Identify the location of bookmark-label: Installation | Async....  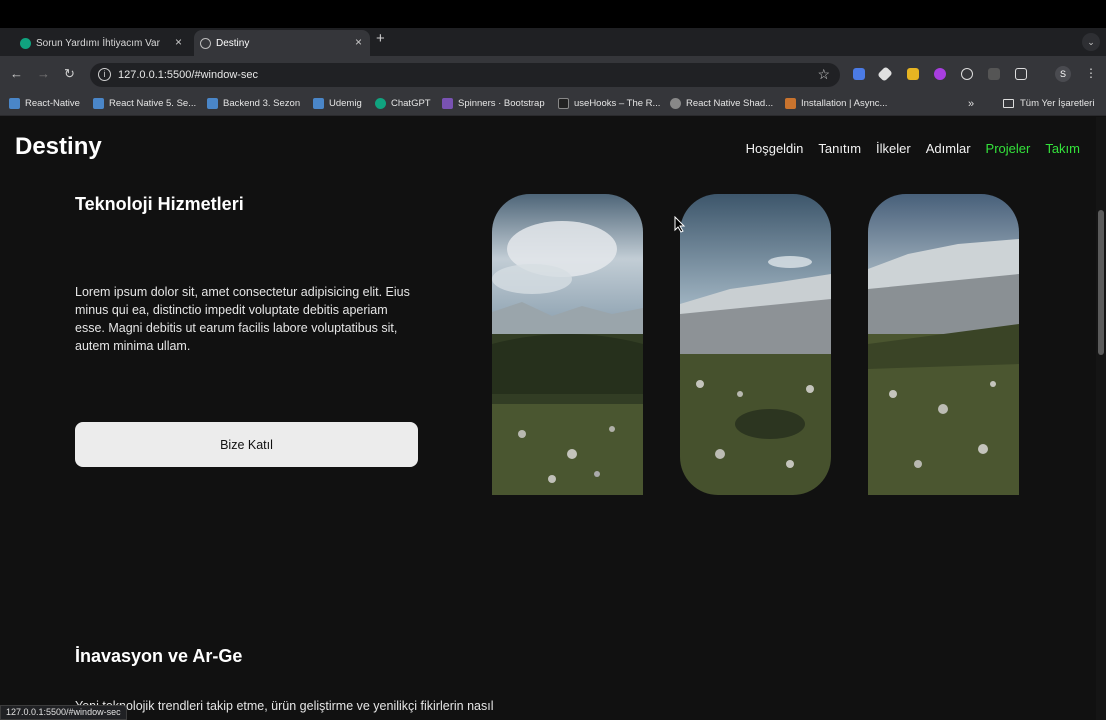
(844, 103).